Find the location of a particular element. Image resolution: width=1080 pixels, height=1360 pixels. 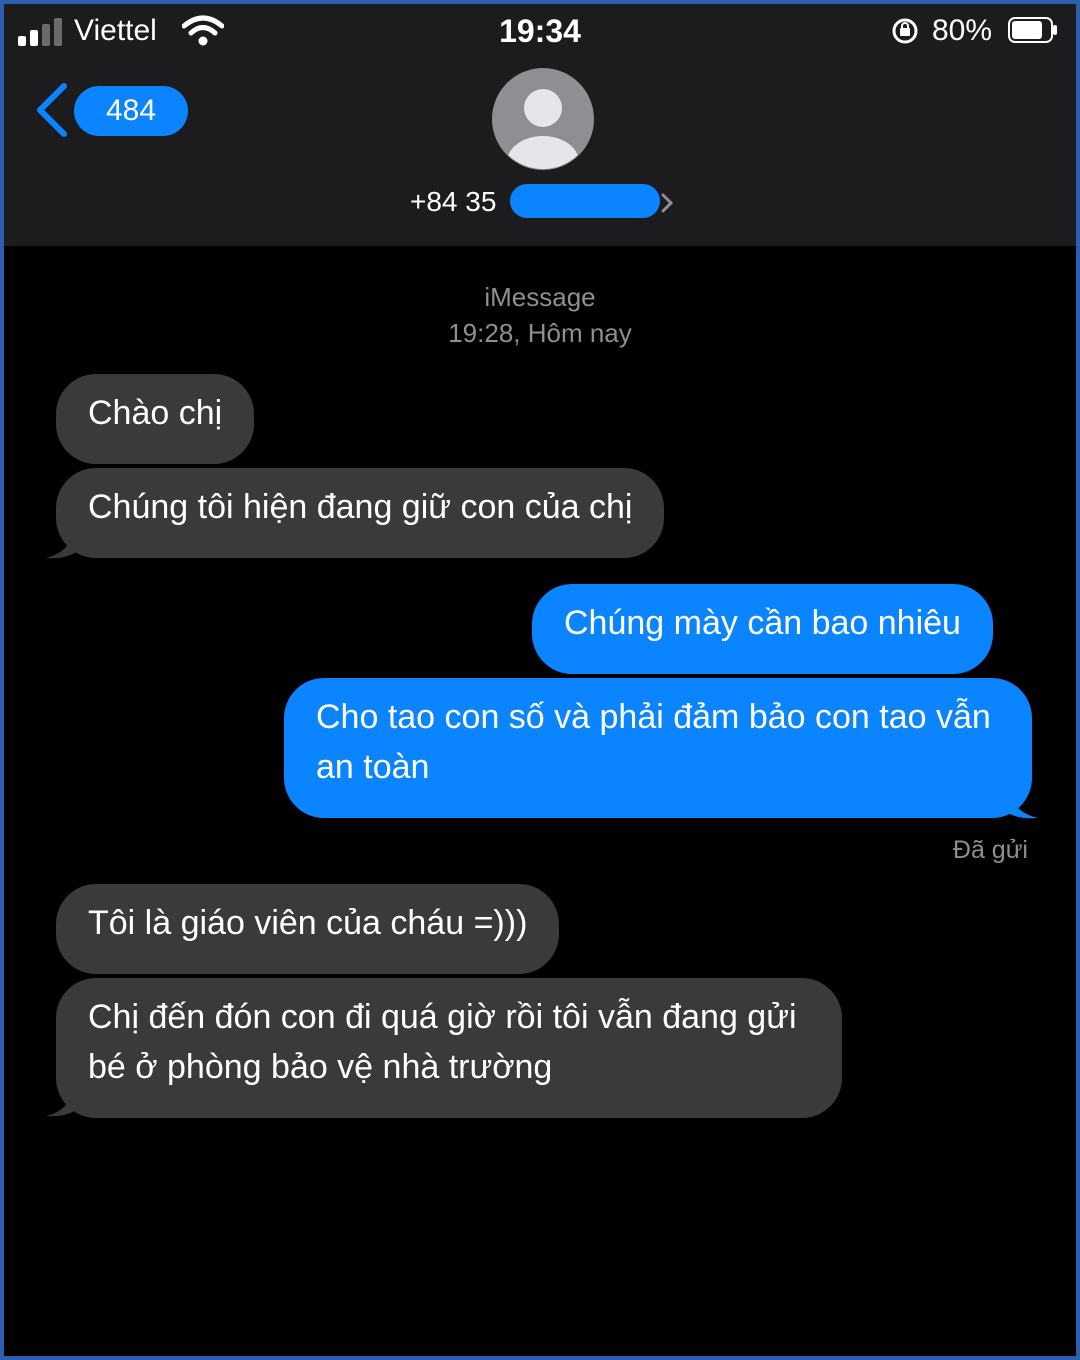

message-bubble-incoming: Tôi là giáo viên của cháu =))) is located at coordinates (308, 929).